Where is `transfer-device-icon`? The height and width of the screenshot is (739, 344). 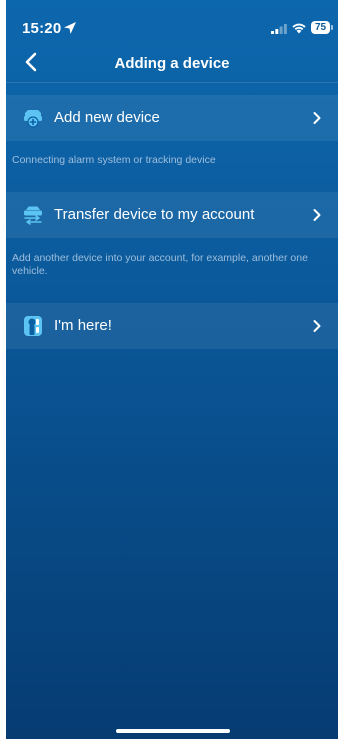 transfer-device-icon is located at coordinates (33, 215).